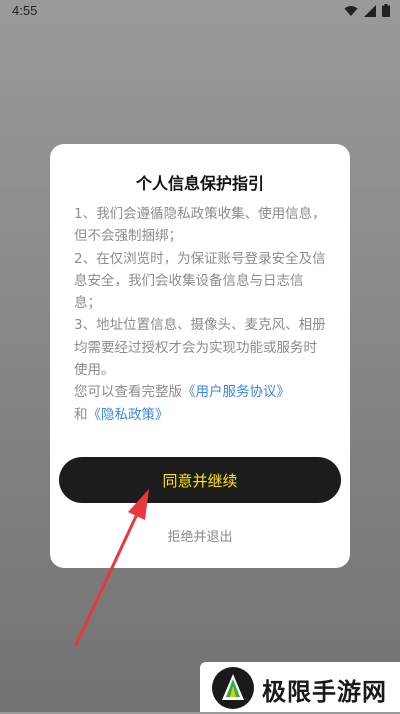 This screenshot has height=714, width=400. What do you see at coordinates (200, 12) in the screenshot?
I see `status-bar: 4:55` at bounding box center [200, 12].